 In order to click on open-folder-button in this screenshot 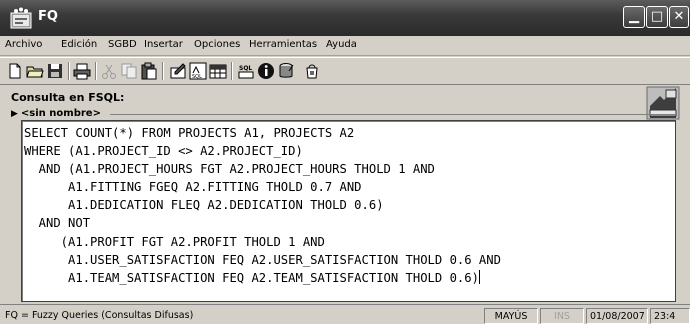, I will do `click(35, 71)`.